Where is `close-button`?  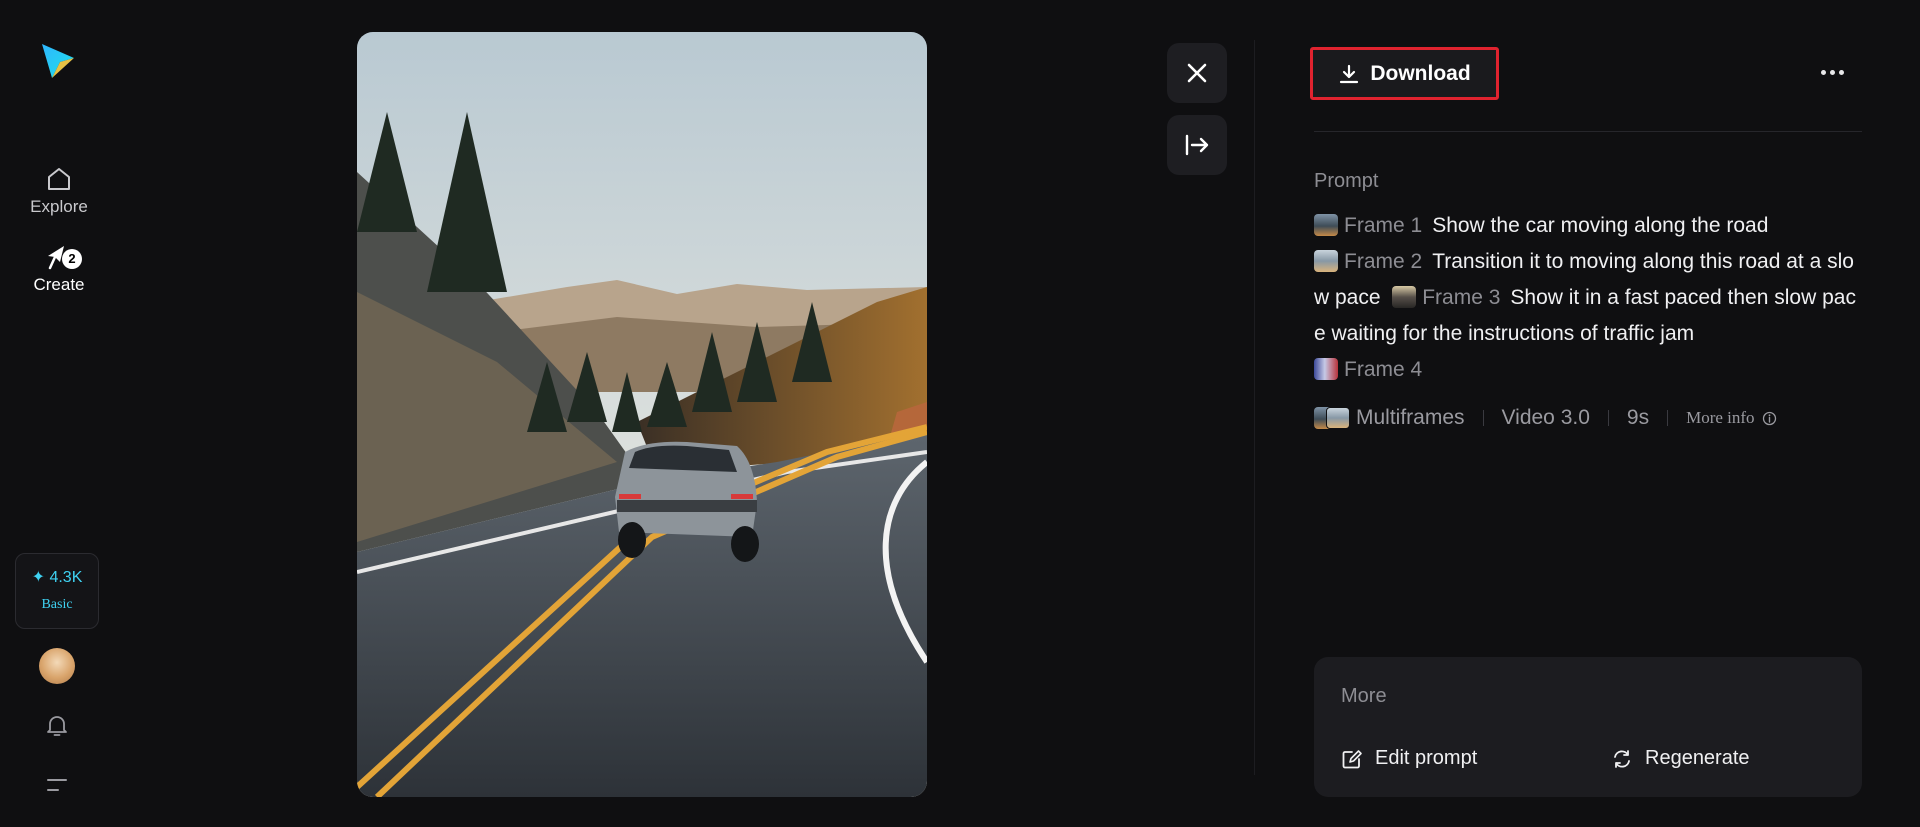
close-button is located at coordinates (1197, 73).